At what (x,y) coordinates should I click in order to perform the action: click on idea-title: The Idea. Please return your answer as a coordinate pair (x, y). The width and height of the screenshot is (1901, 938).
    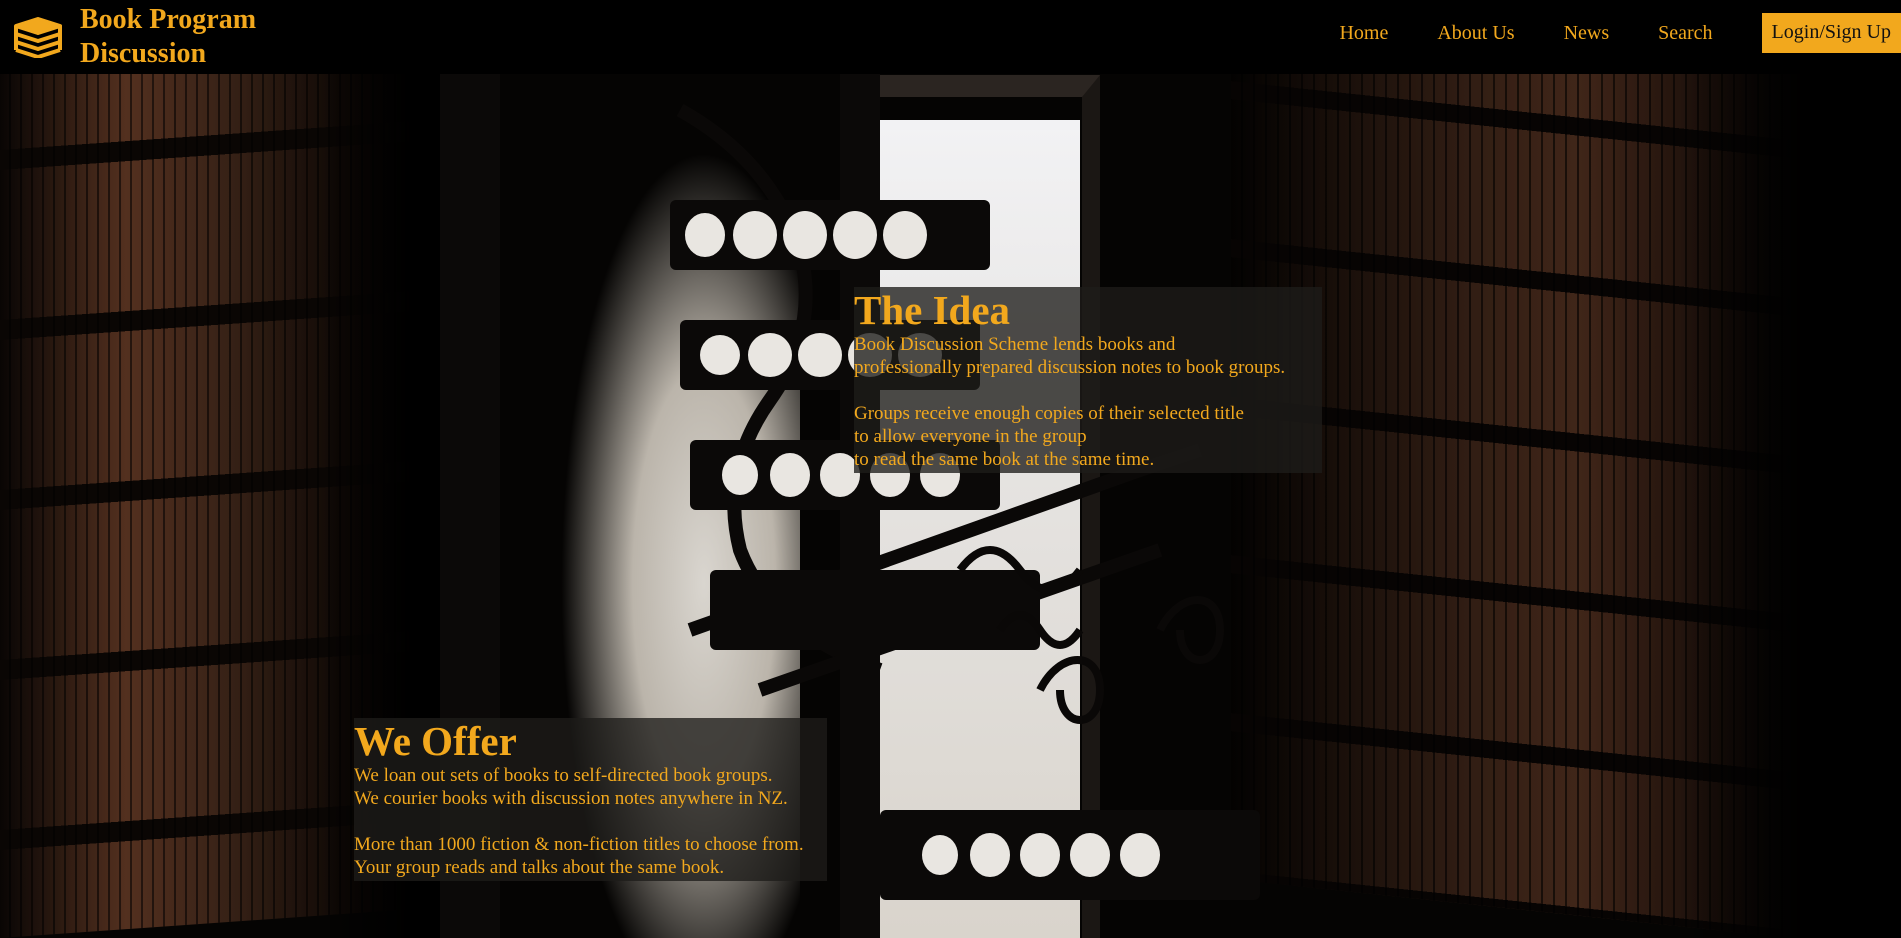
    Looking at the image, I should click on (932, 310).